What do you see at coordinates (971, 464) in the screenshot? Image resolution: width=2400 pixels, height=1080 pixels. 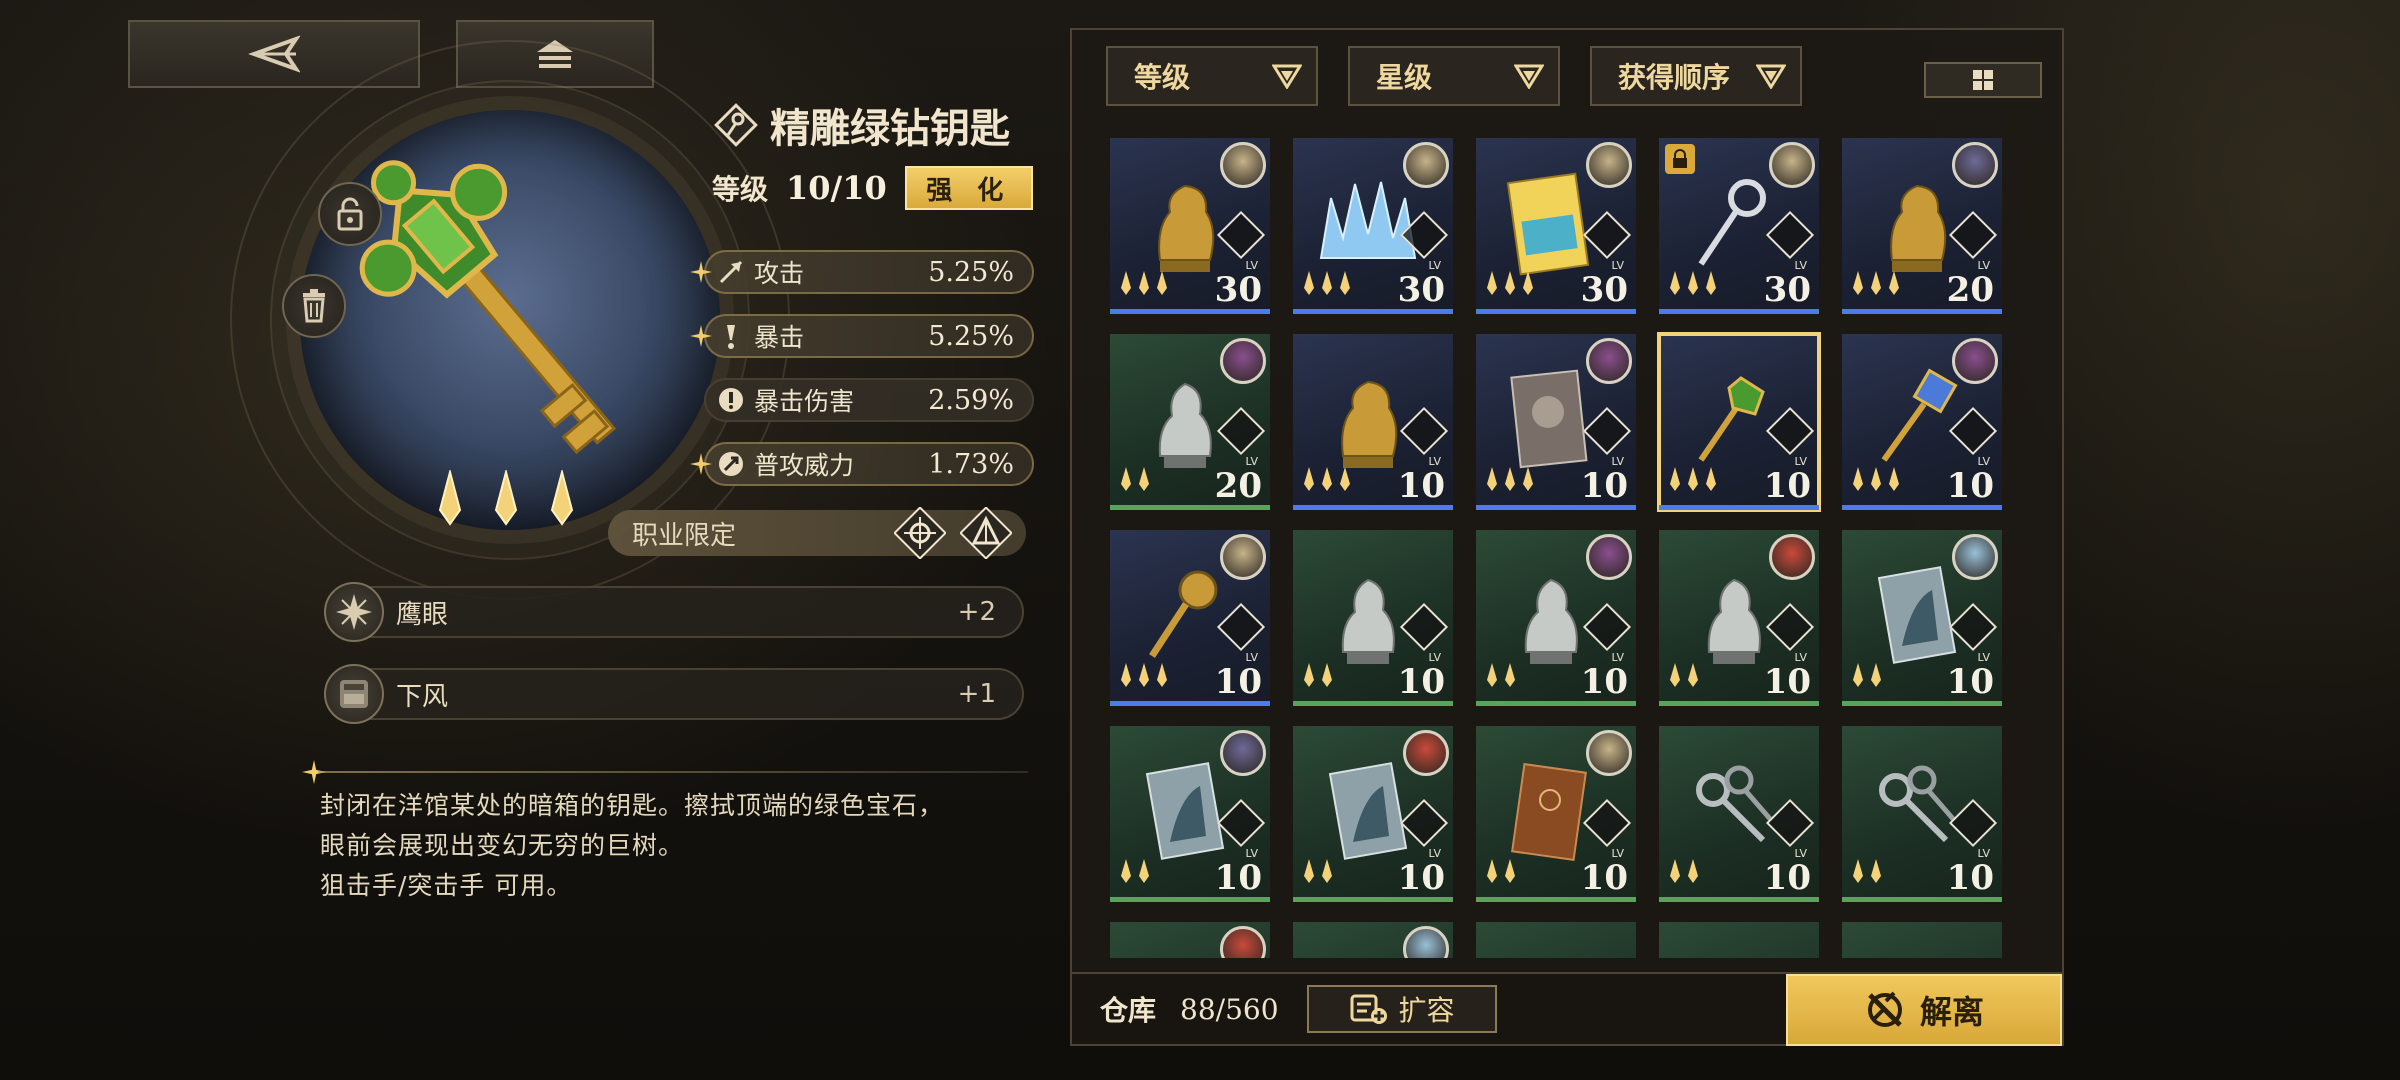 I see `stat-value: 1.73%` at bounding box center [971, 464].